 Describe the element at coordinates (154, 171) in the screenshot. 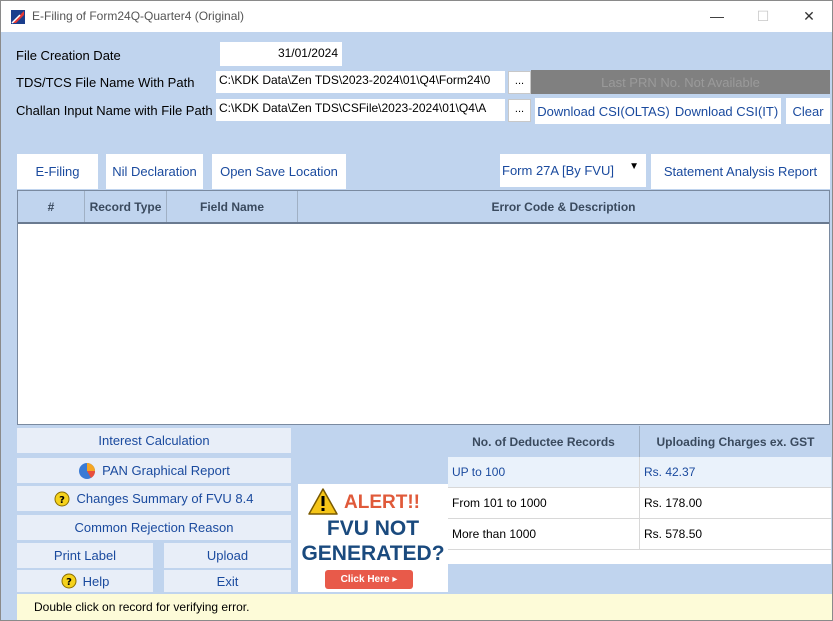

I see `nil-declaration-button: Nil Declaration` at that location.